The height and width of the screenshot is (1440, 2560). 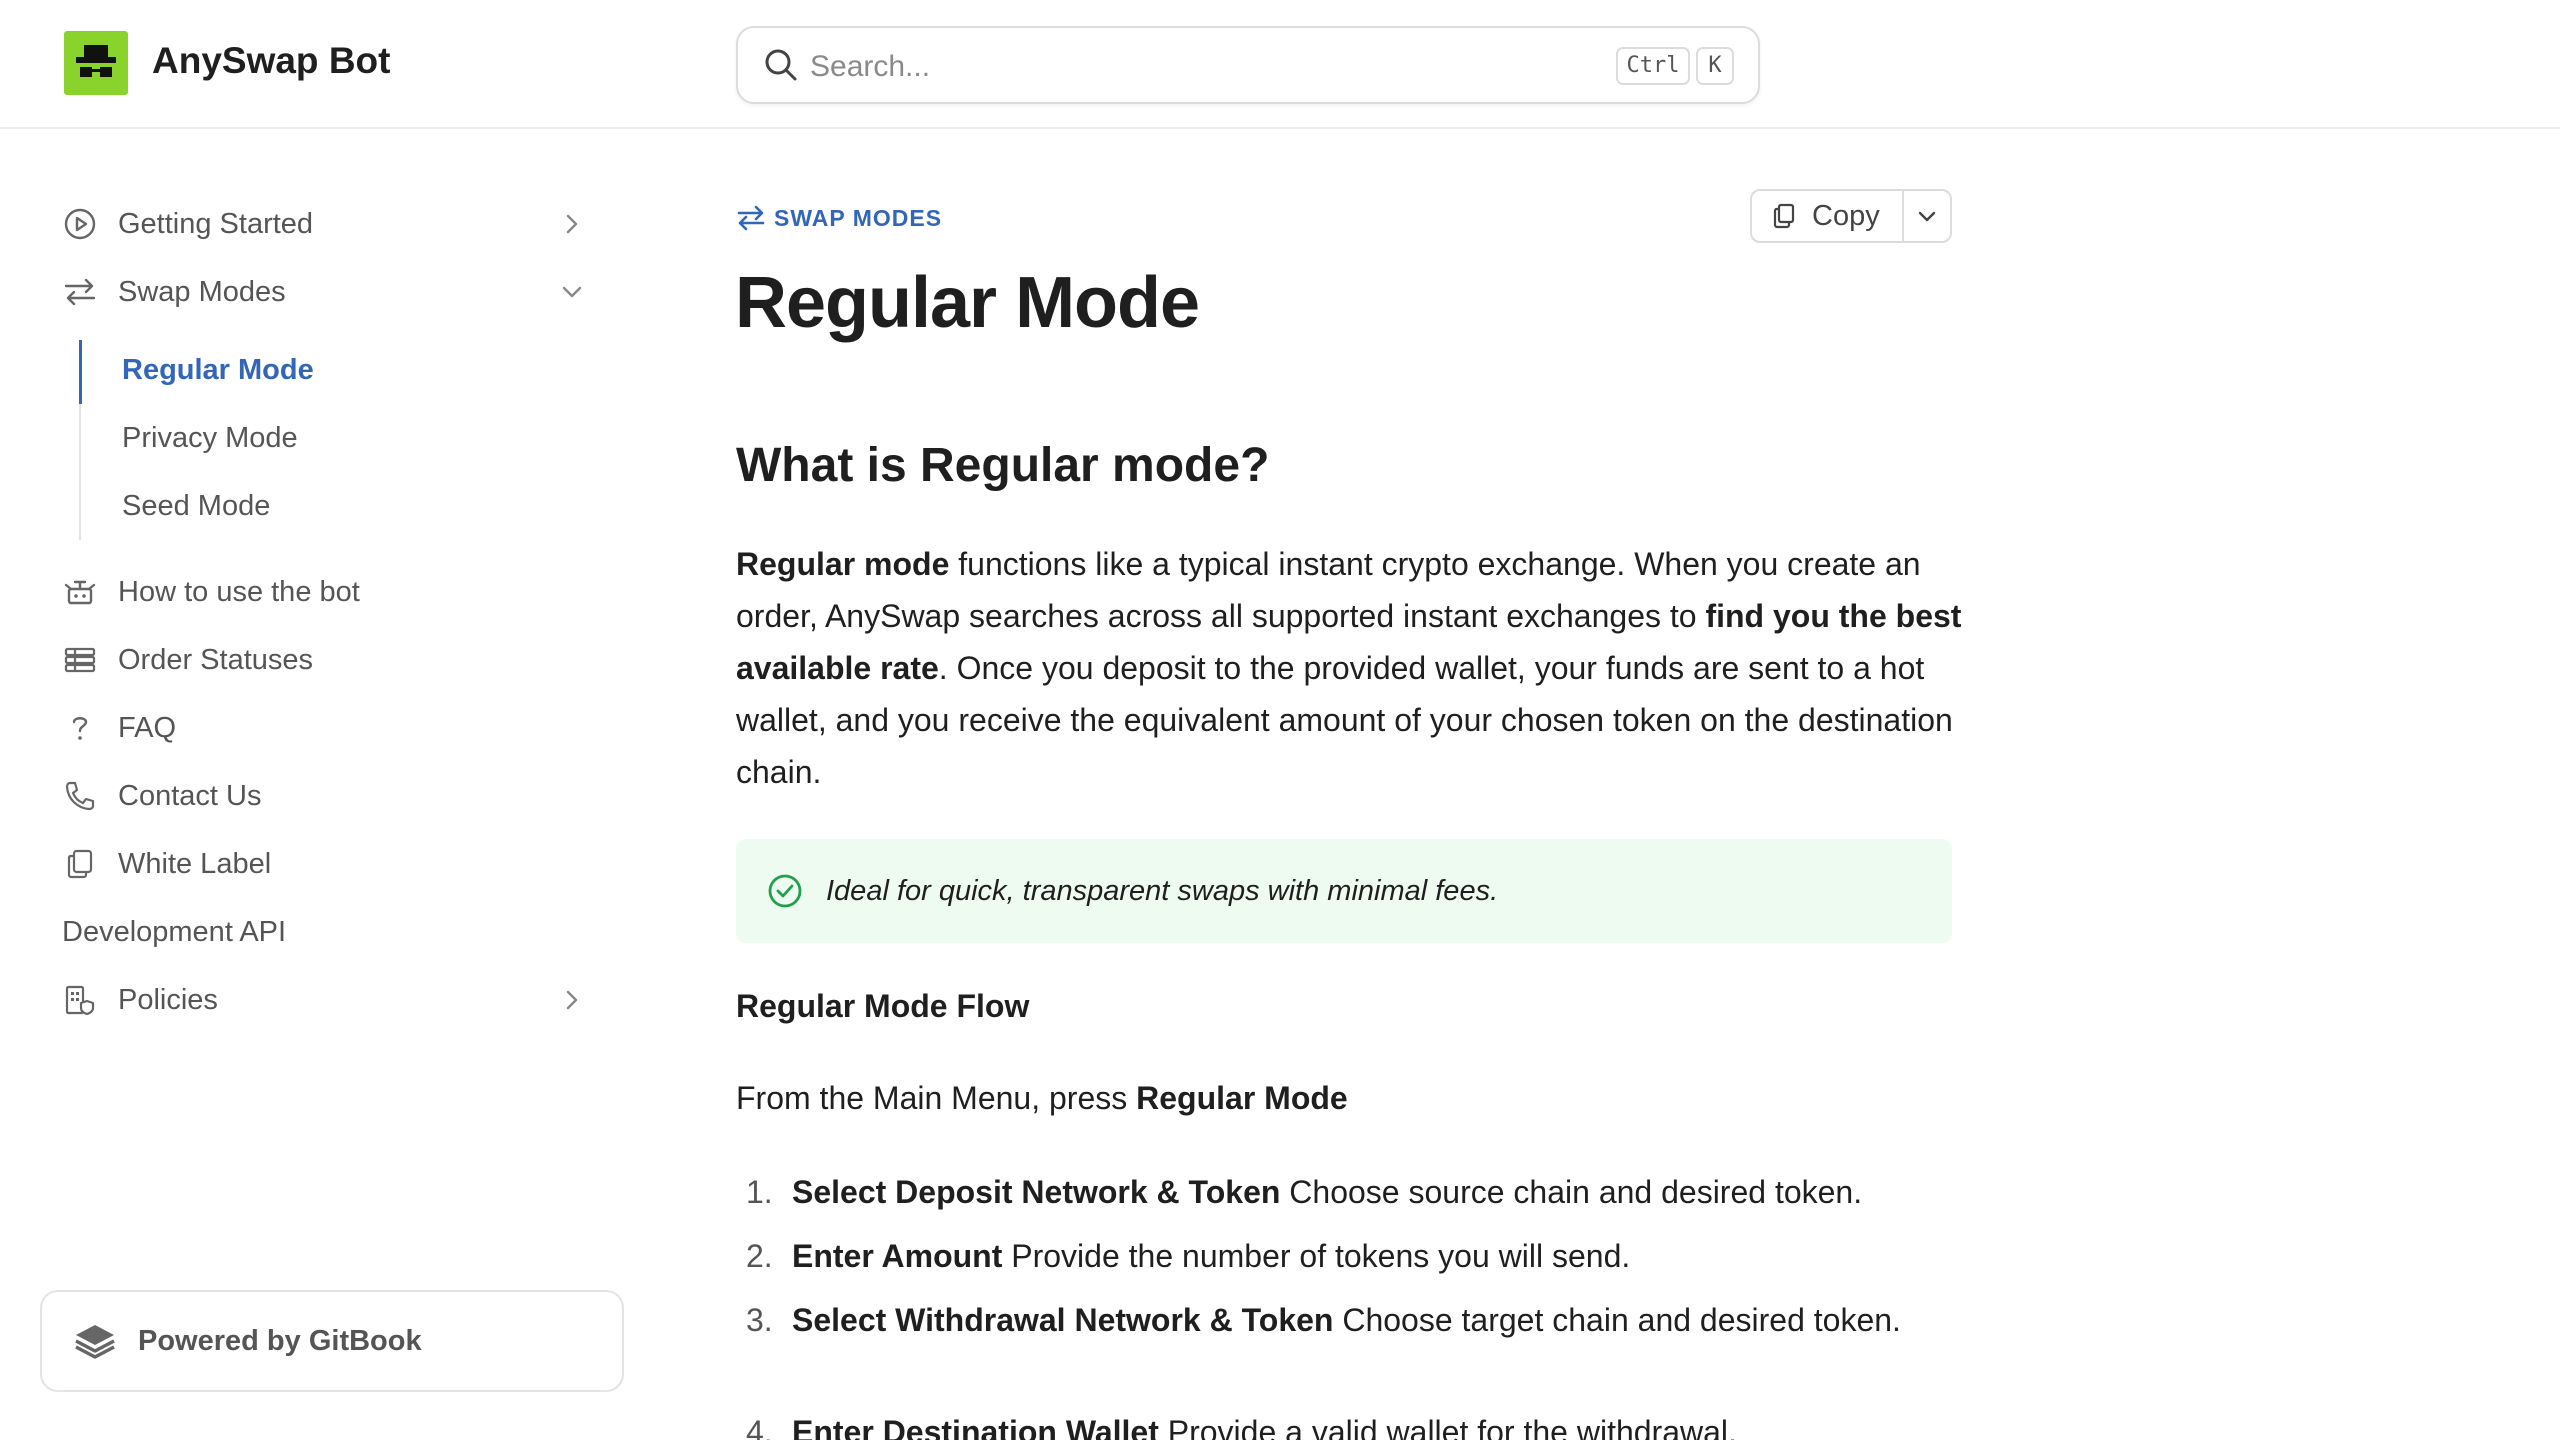 I want to click on sidebar-item-development-api: Development API, so click(x=174, y=932).